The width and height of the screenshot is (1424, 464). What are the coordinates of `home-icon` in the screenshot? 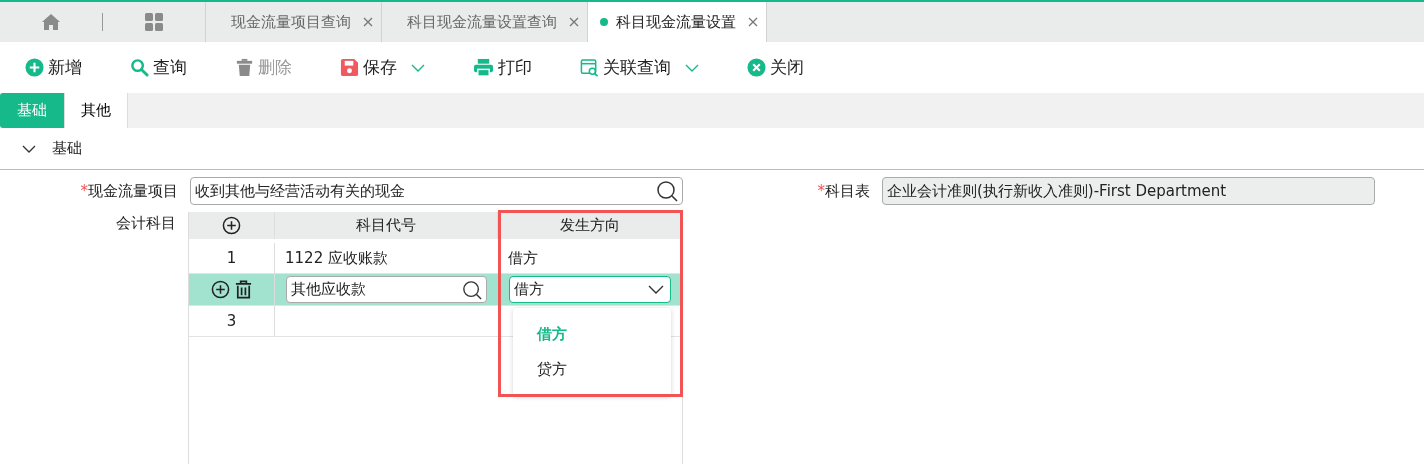 It's located at (51, 22).